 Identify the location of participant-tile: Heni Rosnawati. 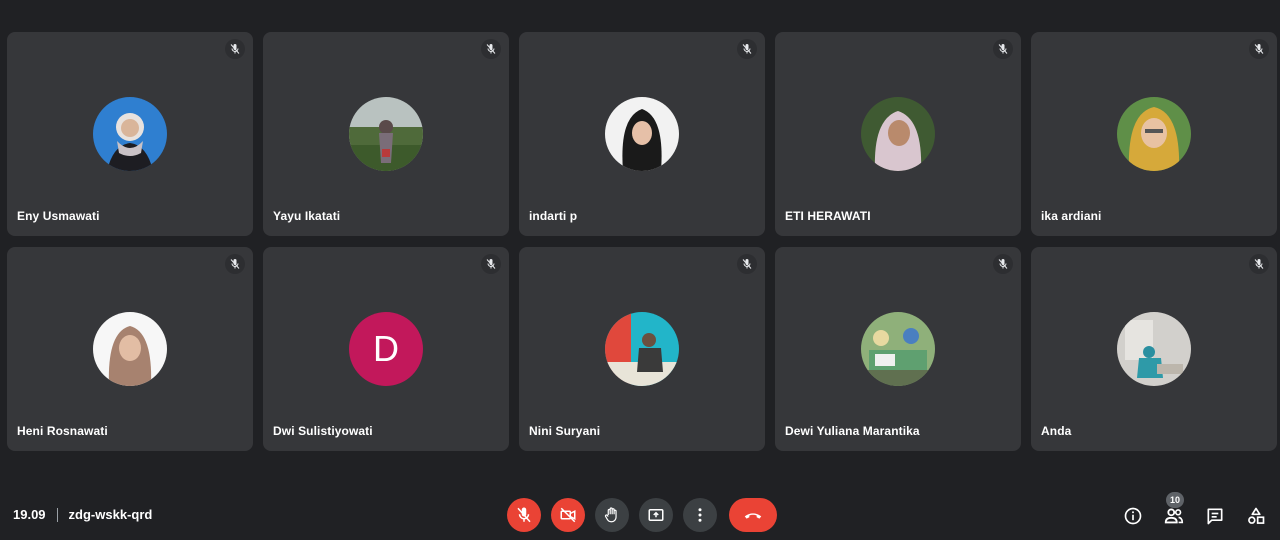
(130, 349).